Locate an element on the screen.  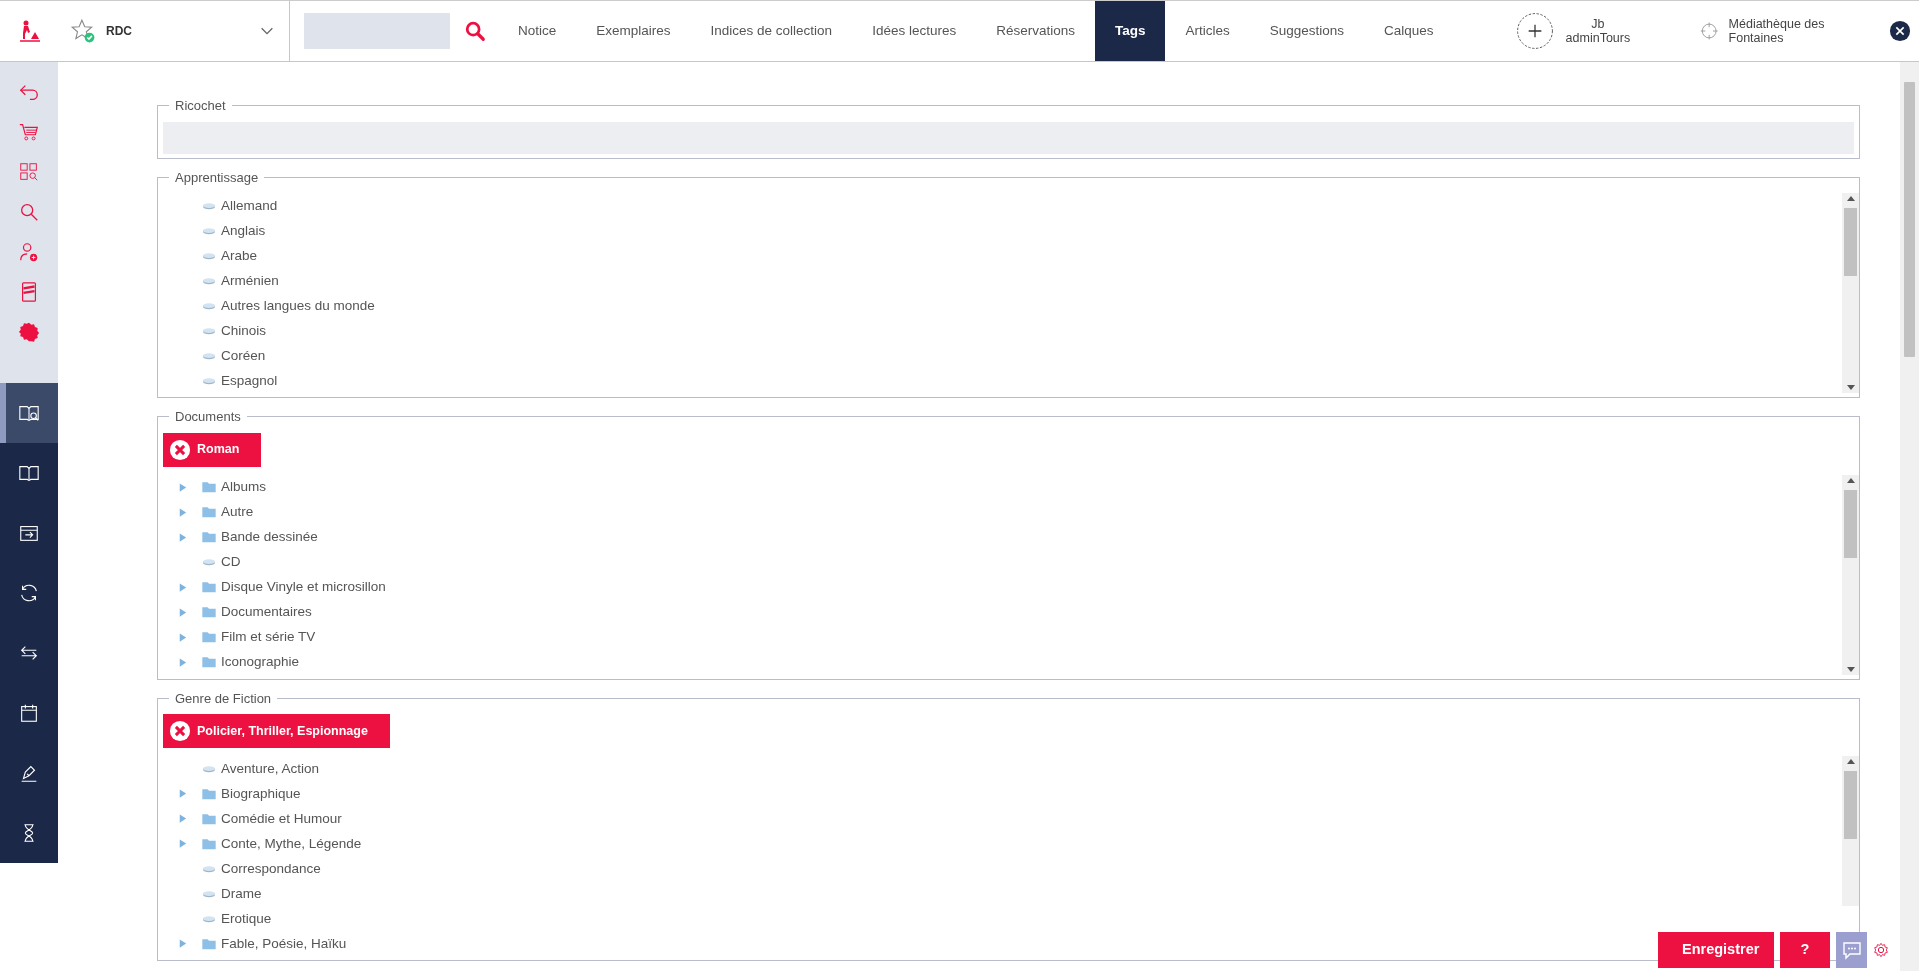
tab: Notice is located at coordinates (537, 31).